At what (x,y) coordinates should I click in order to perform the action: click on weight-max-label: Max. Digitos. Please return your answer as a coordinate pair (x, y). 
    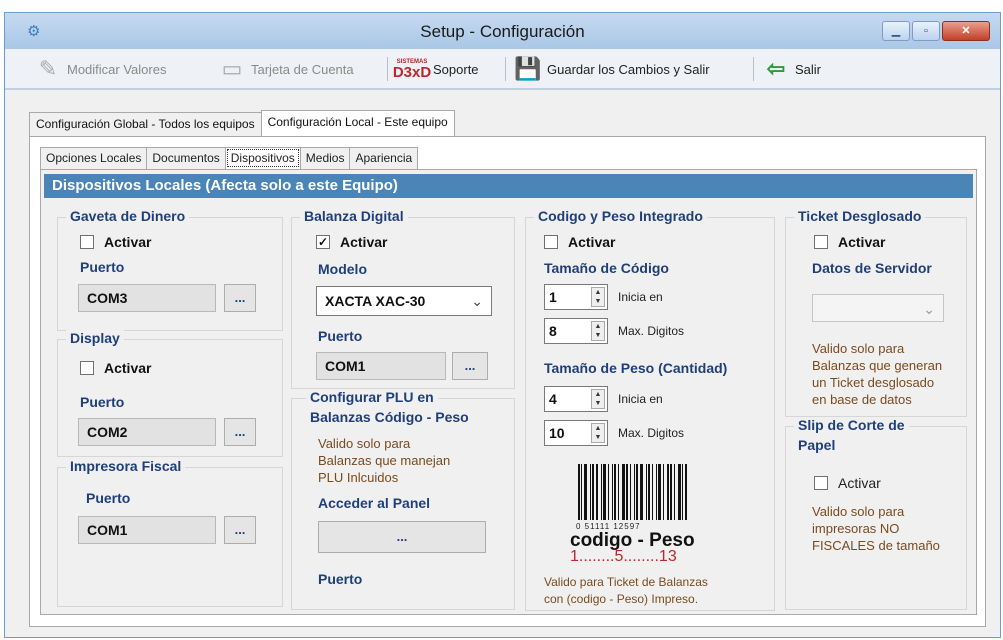
    Looking at the image, I should click on (651, 433).